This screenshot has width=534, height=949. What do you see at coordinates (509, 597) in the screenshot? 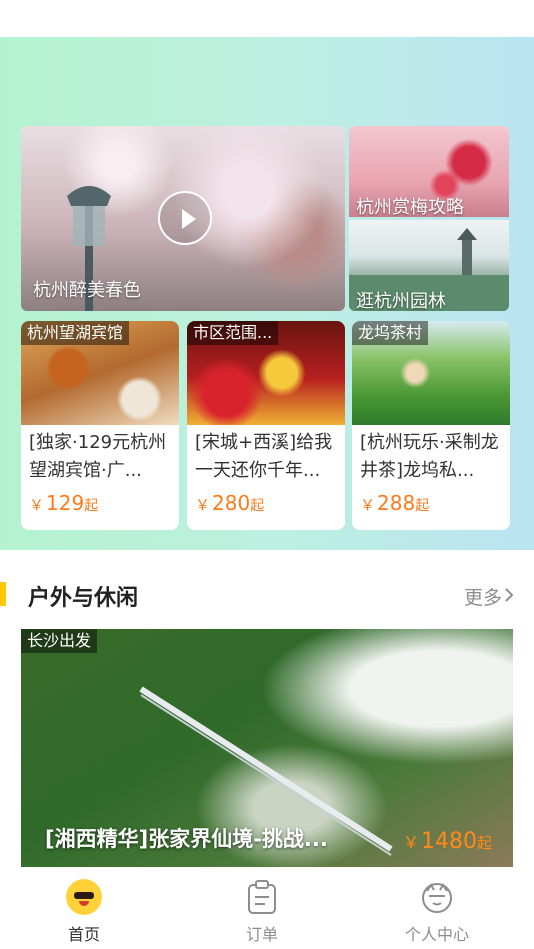
I see `chevron-right-icon` at bounding box center [509, 597].